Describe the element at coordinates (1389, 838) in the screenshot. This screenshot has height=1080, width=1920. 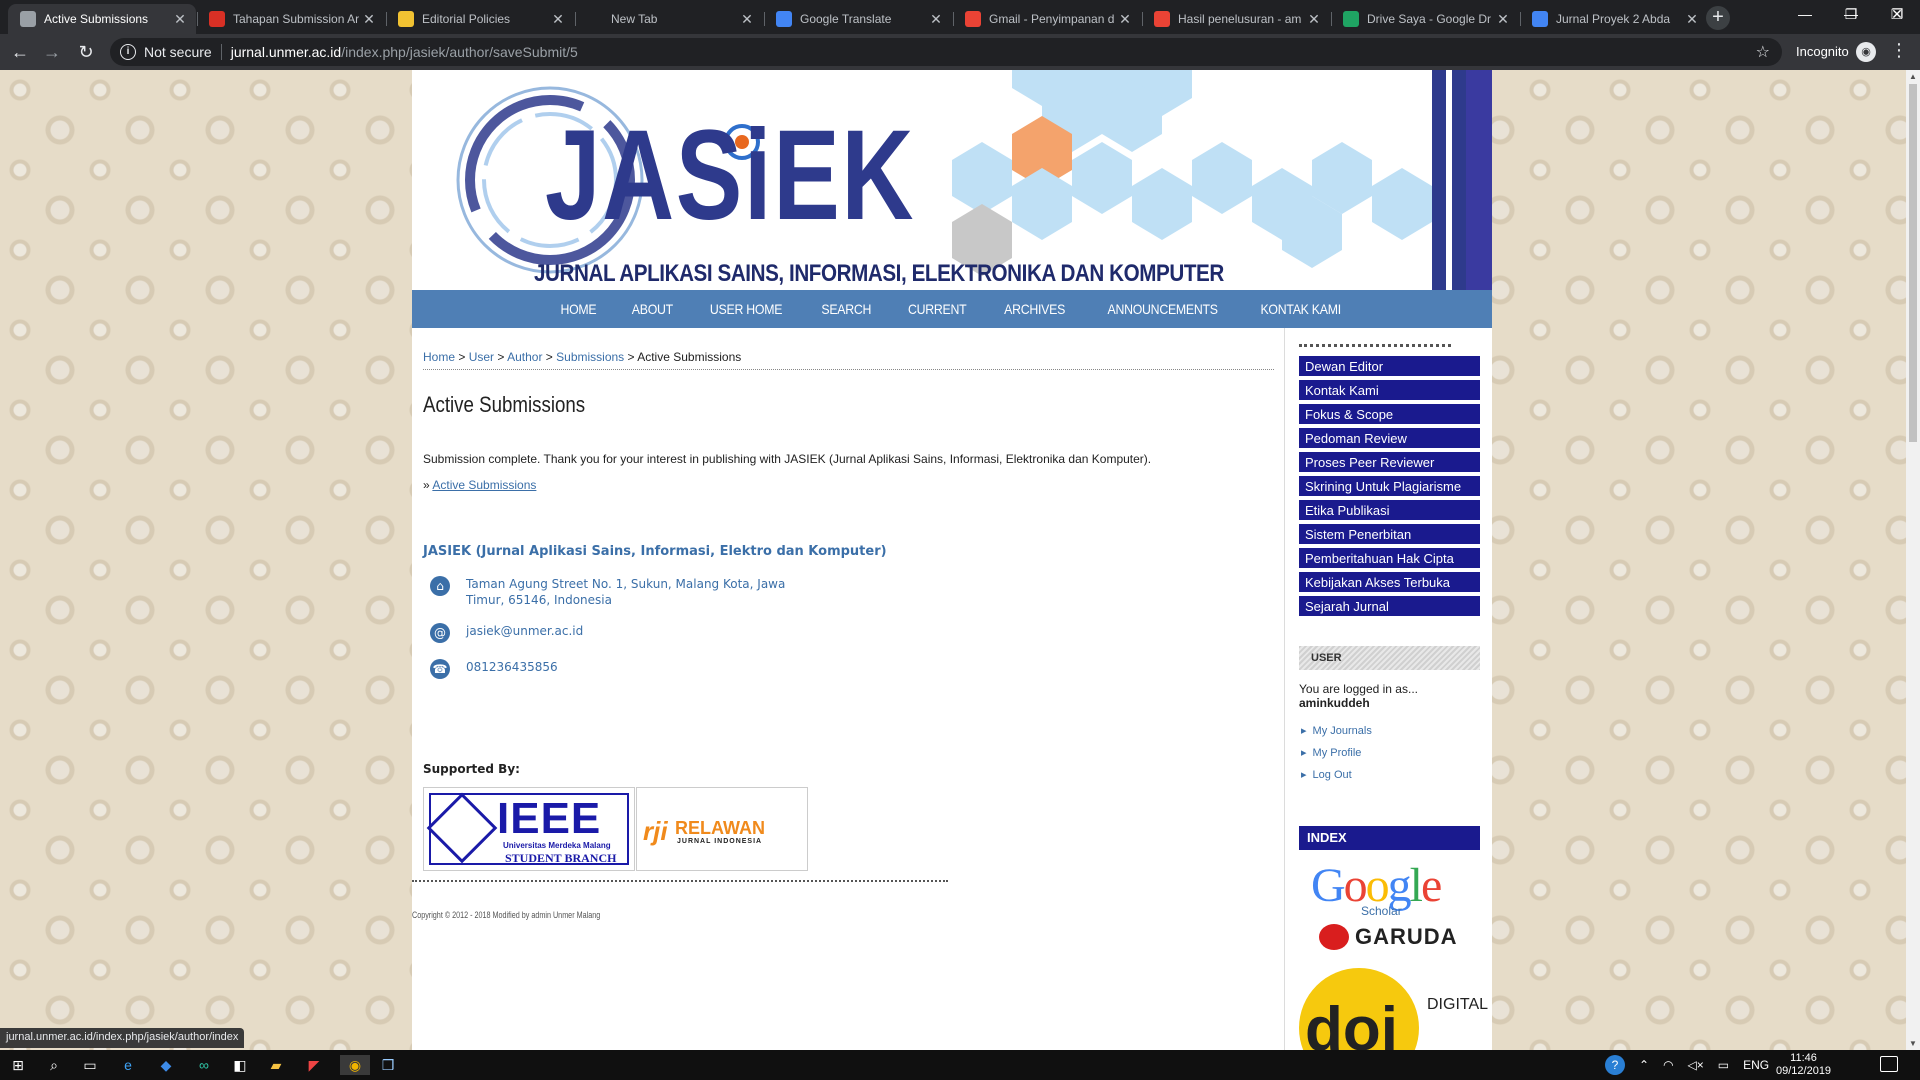
I see `index-block-heading: INDEX` at that location.